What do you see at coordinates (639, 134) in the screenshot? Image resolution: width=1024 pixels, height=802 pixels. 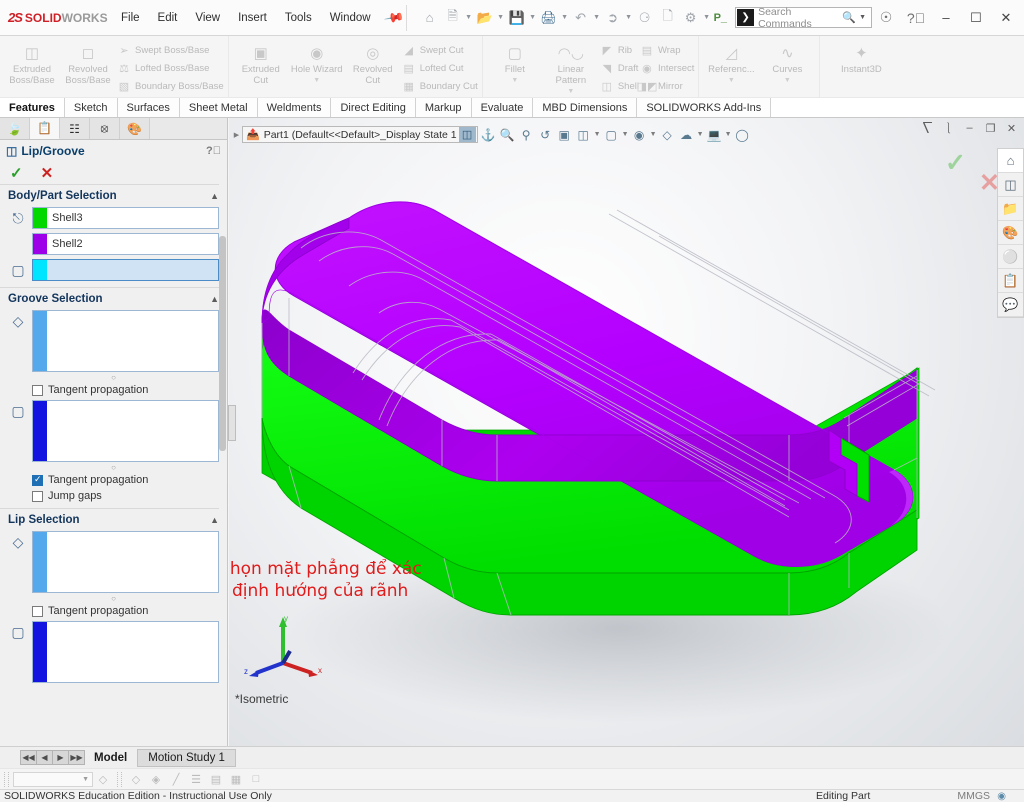 I see `hide-show-icon: ◉` at bounding box center [639, 134].